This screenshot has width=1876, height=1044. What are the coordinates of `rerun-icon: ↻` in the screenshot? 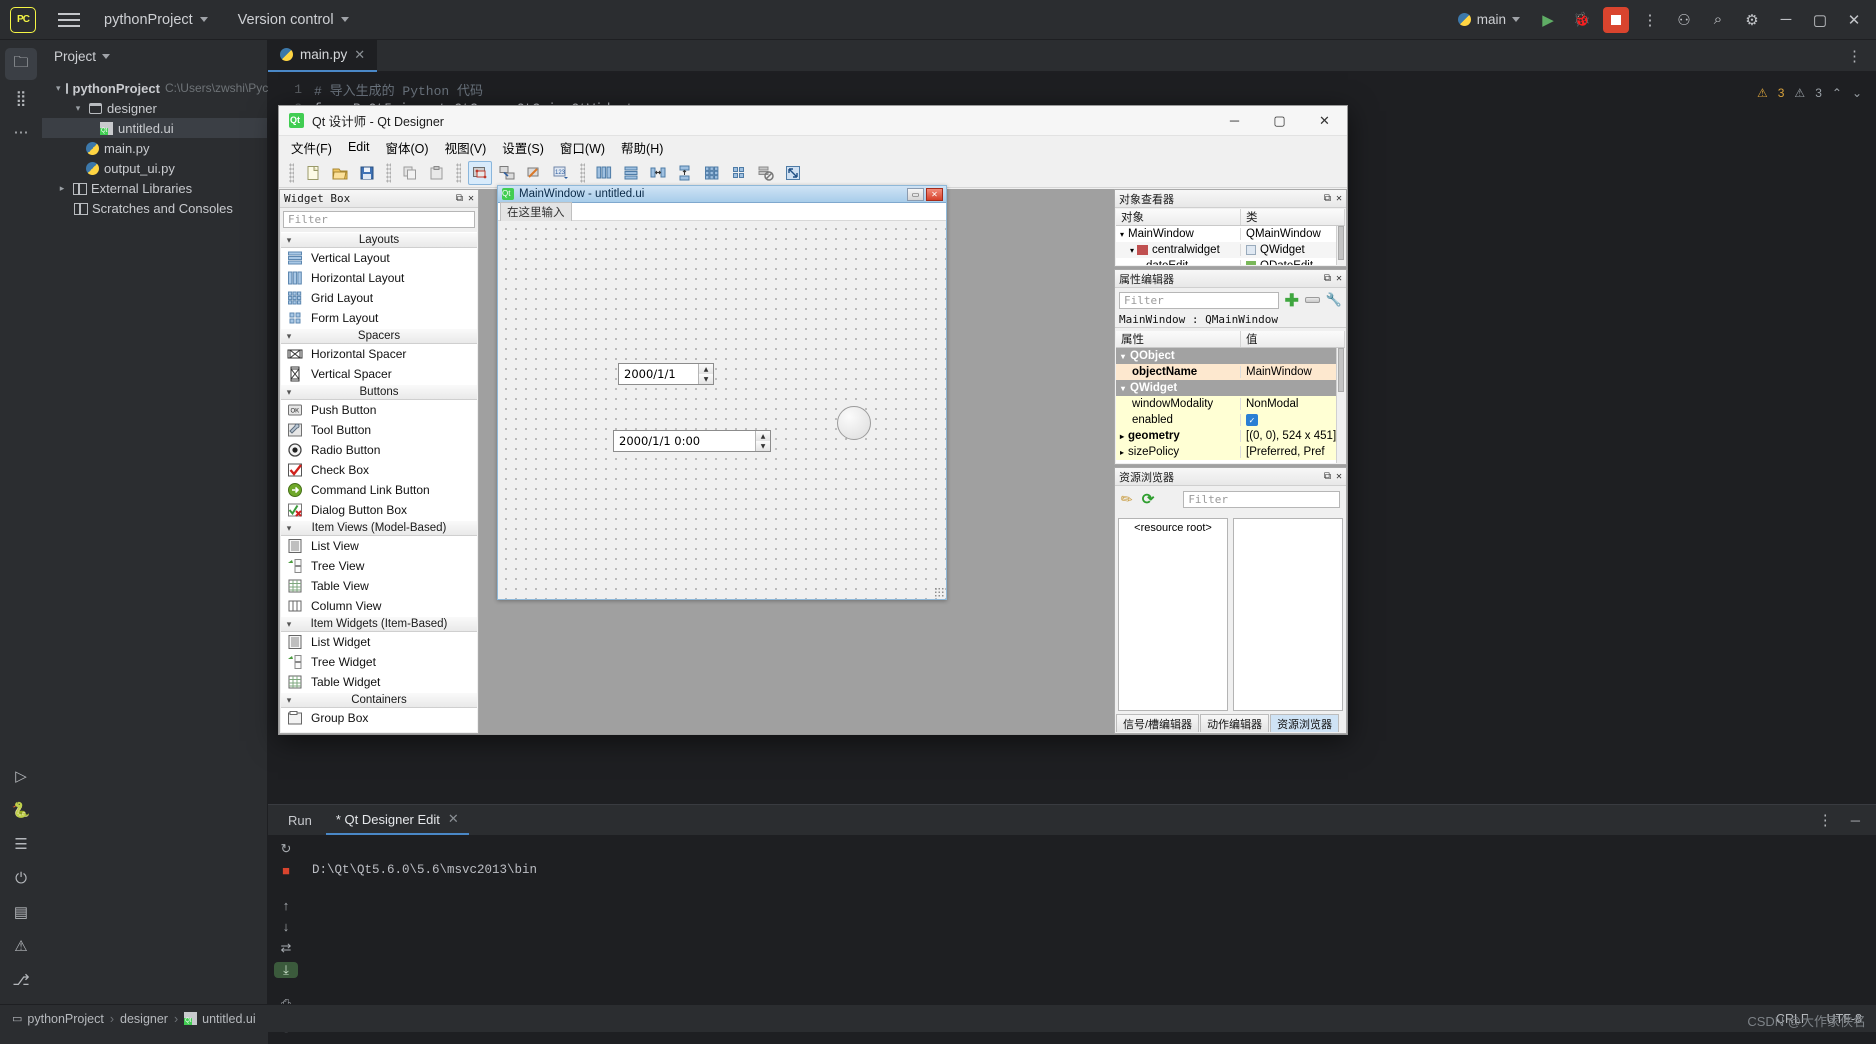 It's located at (286, 849).